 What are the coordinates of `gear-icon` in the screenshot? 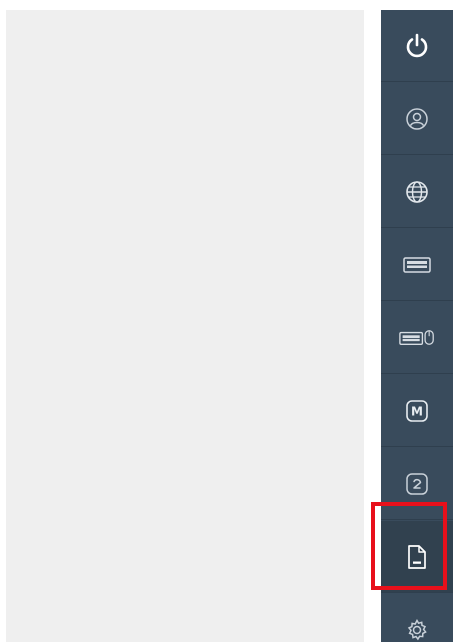 It's located at (417, 627).